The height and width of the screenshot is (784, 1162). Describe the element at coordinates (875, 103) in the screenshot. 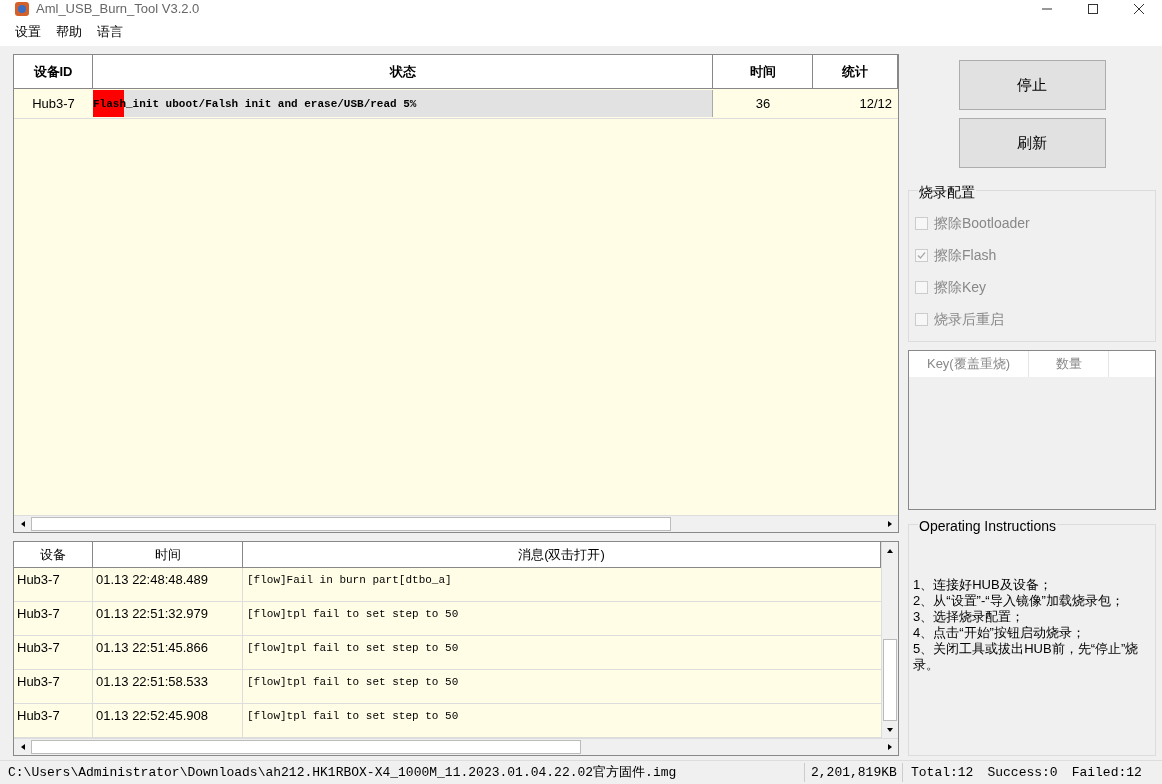

I see `table-cell-text: 12/12` at that location.